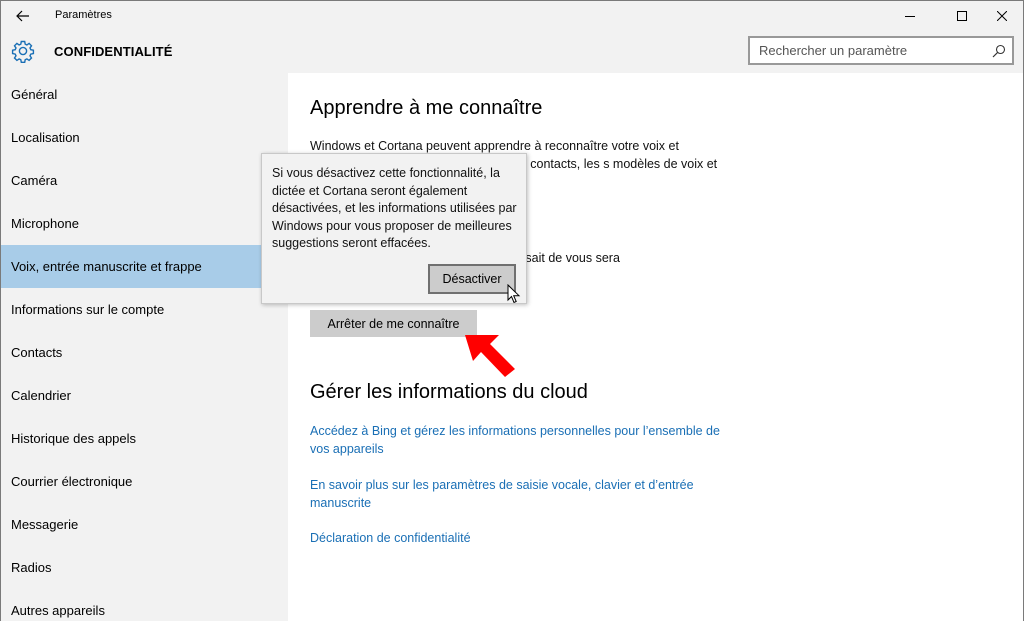 The width and height of the screenshot is (1024, 621). I want to click on sidebar-item-email: Courrier électronique, so click(144, 481).